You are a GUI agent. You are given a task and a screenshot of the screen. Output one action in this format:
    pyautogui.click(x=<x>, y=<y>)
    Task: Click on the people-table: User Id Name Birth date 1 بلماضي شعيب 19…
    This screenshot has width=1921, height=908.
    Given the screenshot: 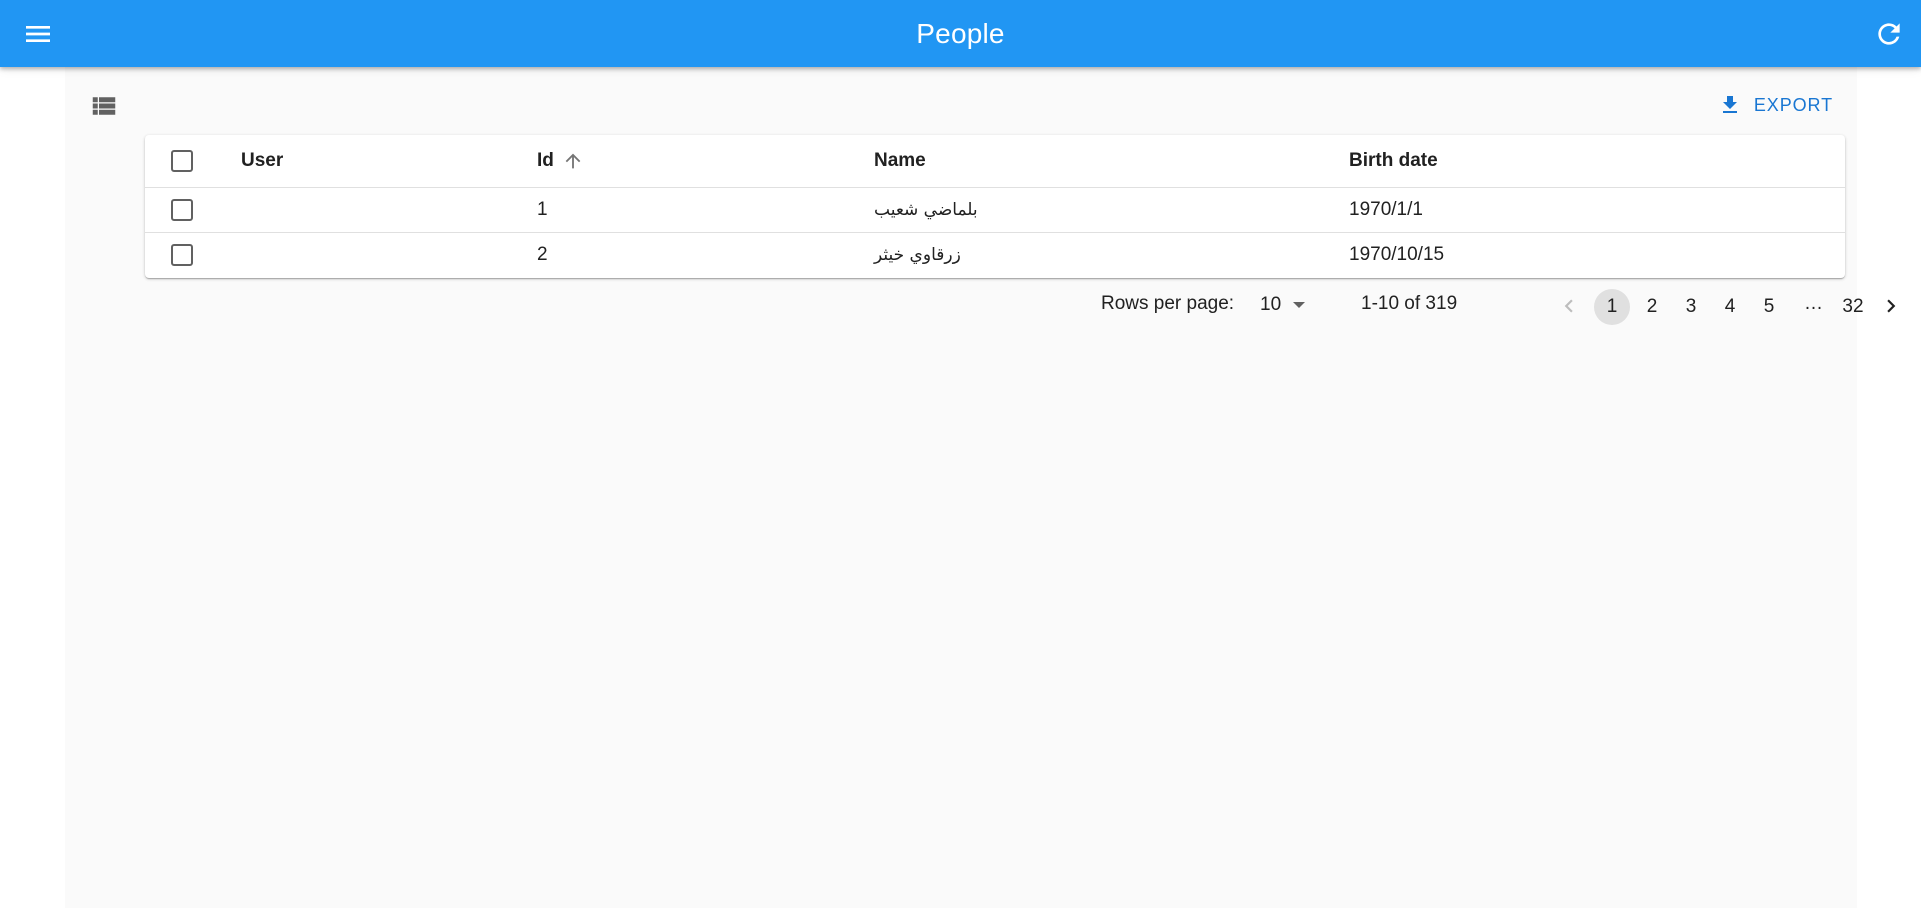 What is the action you would take?
    pyautogui.click(x=995, y=206)
    